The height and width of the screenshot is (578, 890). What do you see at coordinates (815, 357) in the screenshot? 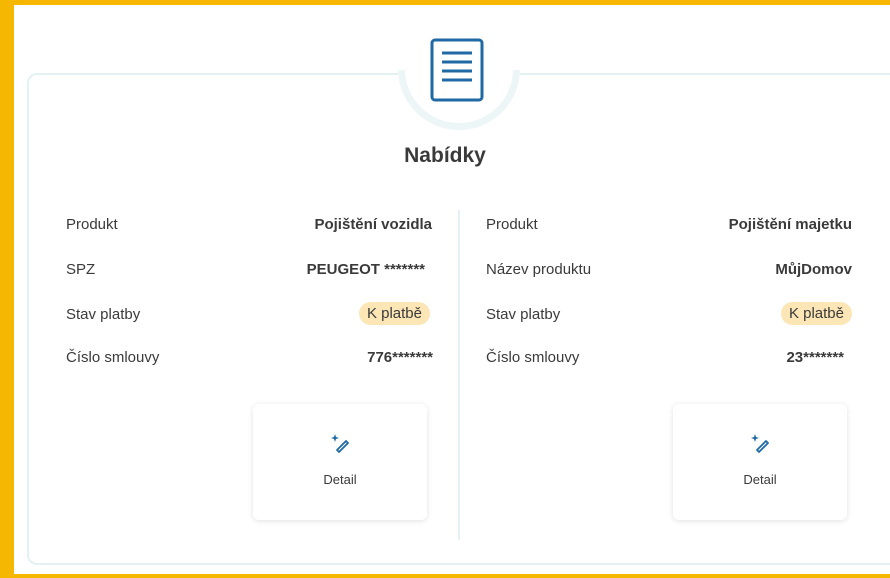
I see `value-cislo-smlouvy: 23*******` at bounding box center [815, 357].